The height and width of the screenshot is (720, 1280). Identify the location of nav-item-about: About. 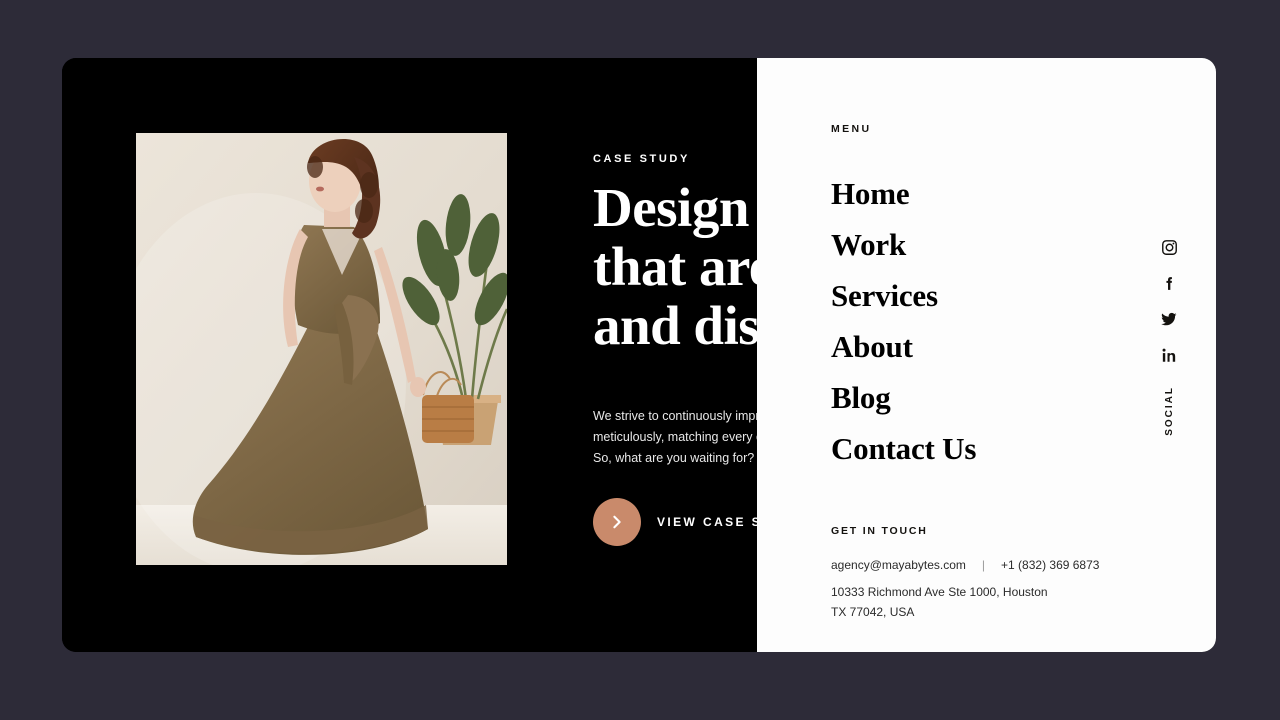
(903, 346).